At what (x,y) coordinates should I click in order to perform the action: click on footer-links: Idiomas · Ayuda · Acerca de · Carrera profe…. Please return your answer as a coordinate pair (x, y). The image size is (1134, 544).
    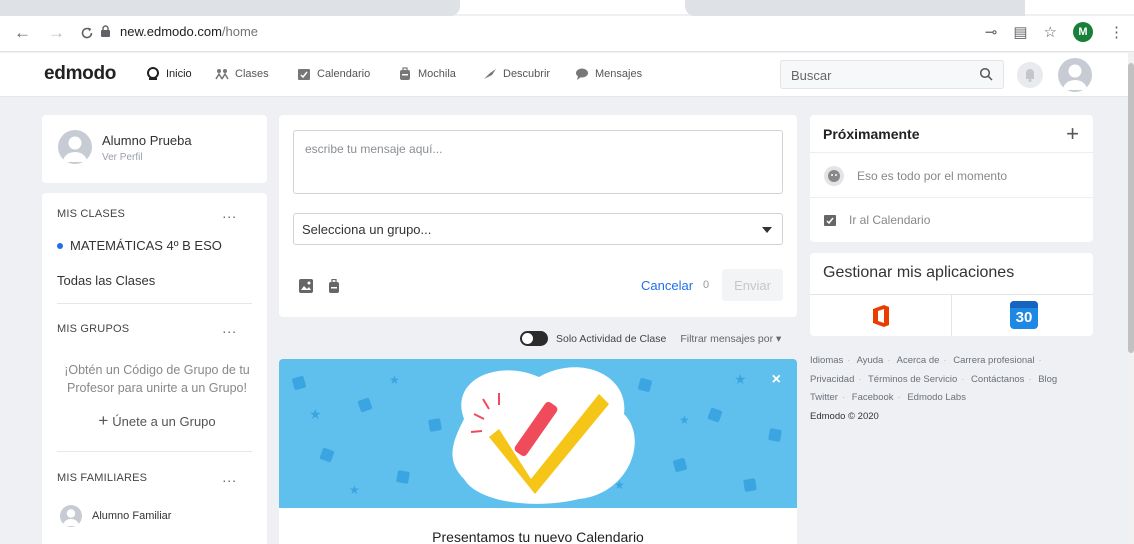
    Looking at the image, I should click on (934, 388).